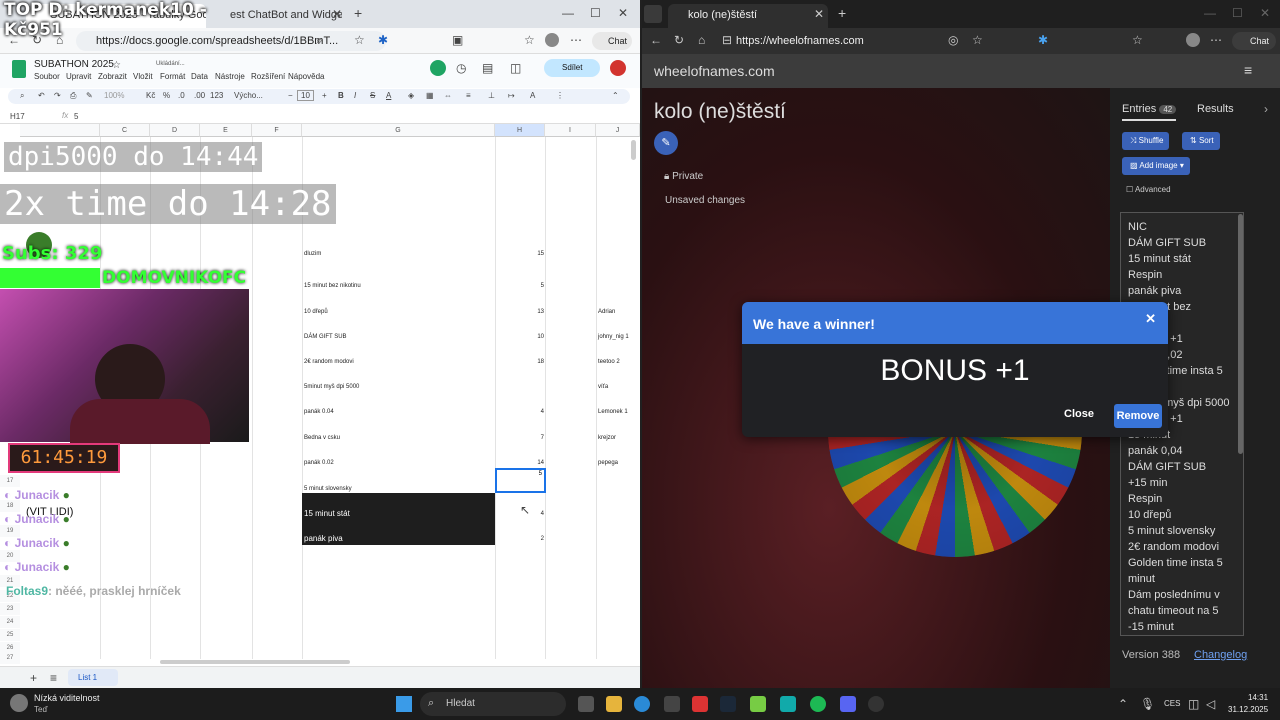  What do you see at coordinates (1248, 70) in the screenshot?
I see `hamburger-menu-icon: ≡` at bounding box center [1248, 70].